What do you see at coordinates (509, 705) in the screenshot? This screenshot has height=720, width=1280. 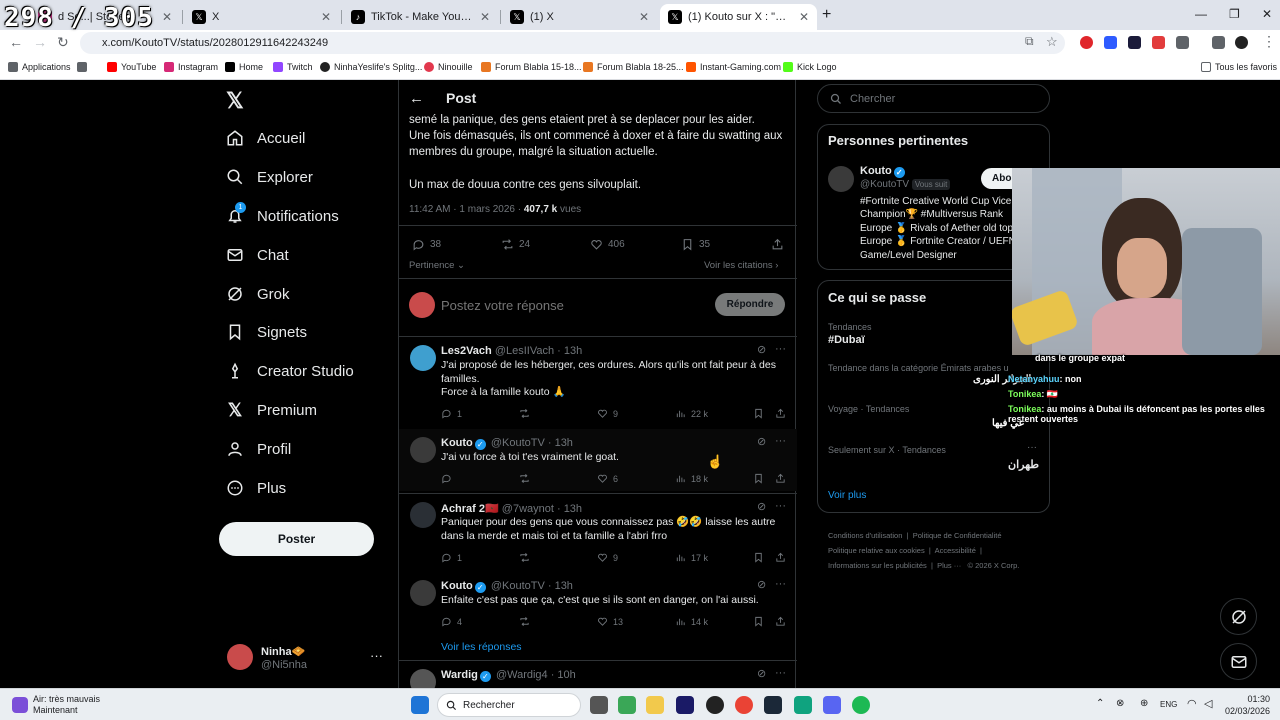 I see `taskbar-search: Rechercher` at bounding box center [509, 705].